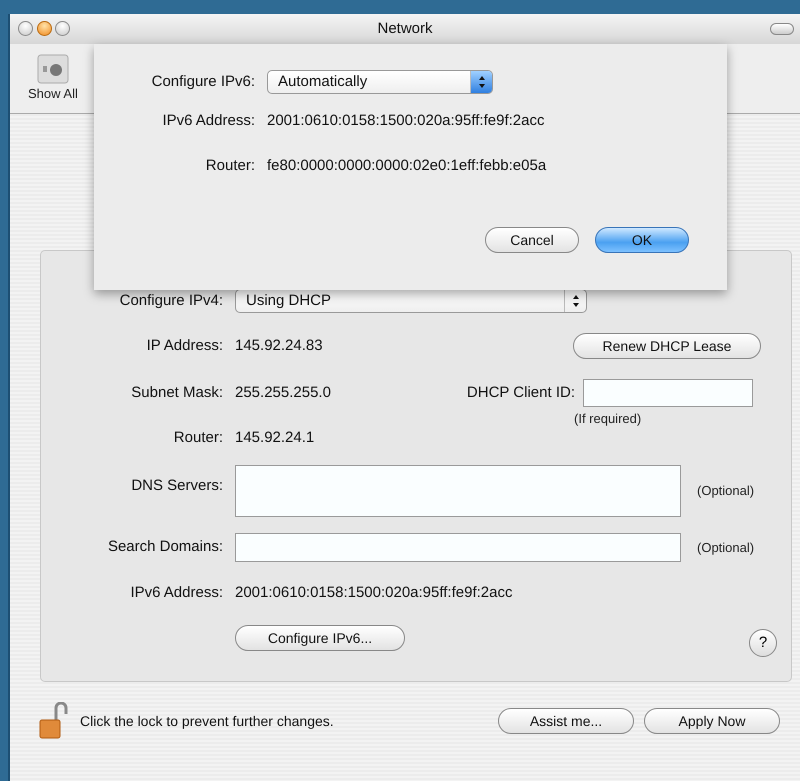  Describe the element at coordinates (44, 28) in the screenshot. I see `minimize-button` at that location.